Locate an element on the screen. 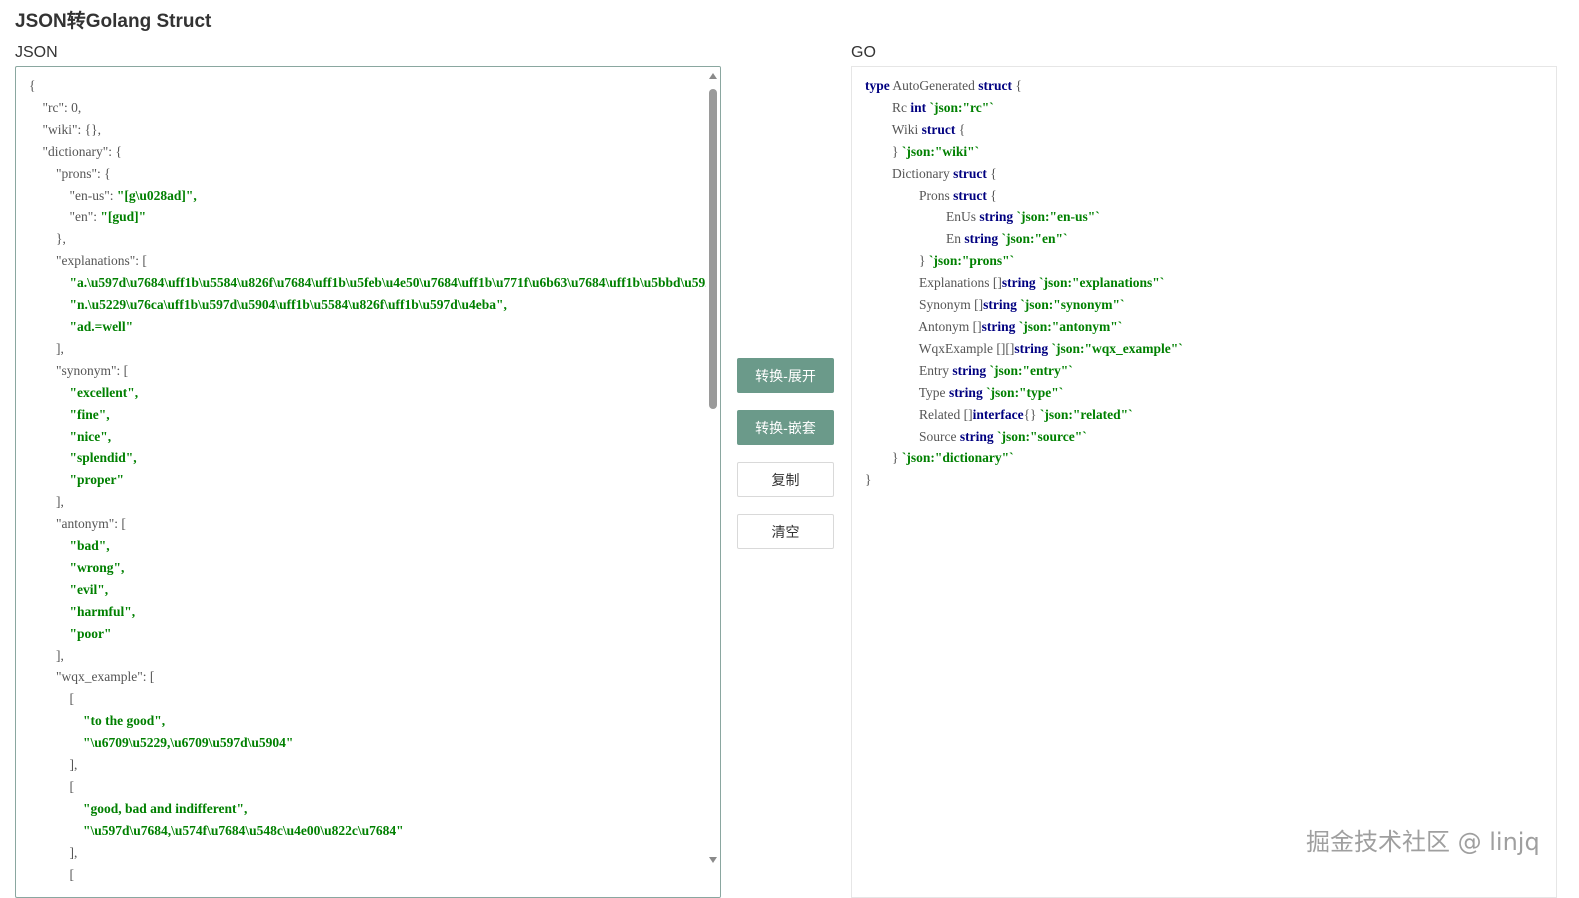  json-code-line: "to the good", is located at coordinates (124, 721).